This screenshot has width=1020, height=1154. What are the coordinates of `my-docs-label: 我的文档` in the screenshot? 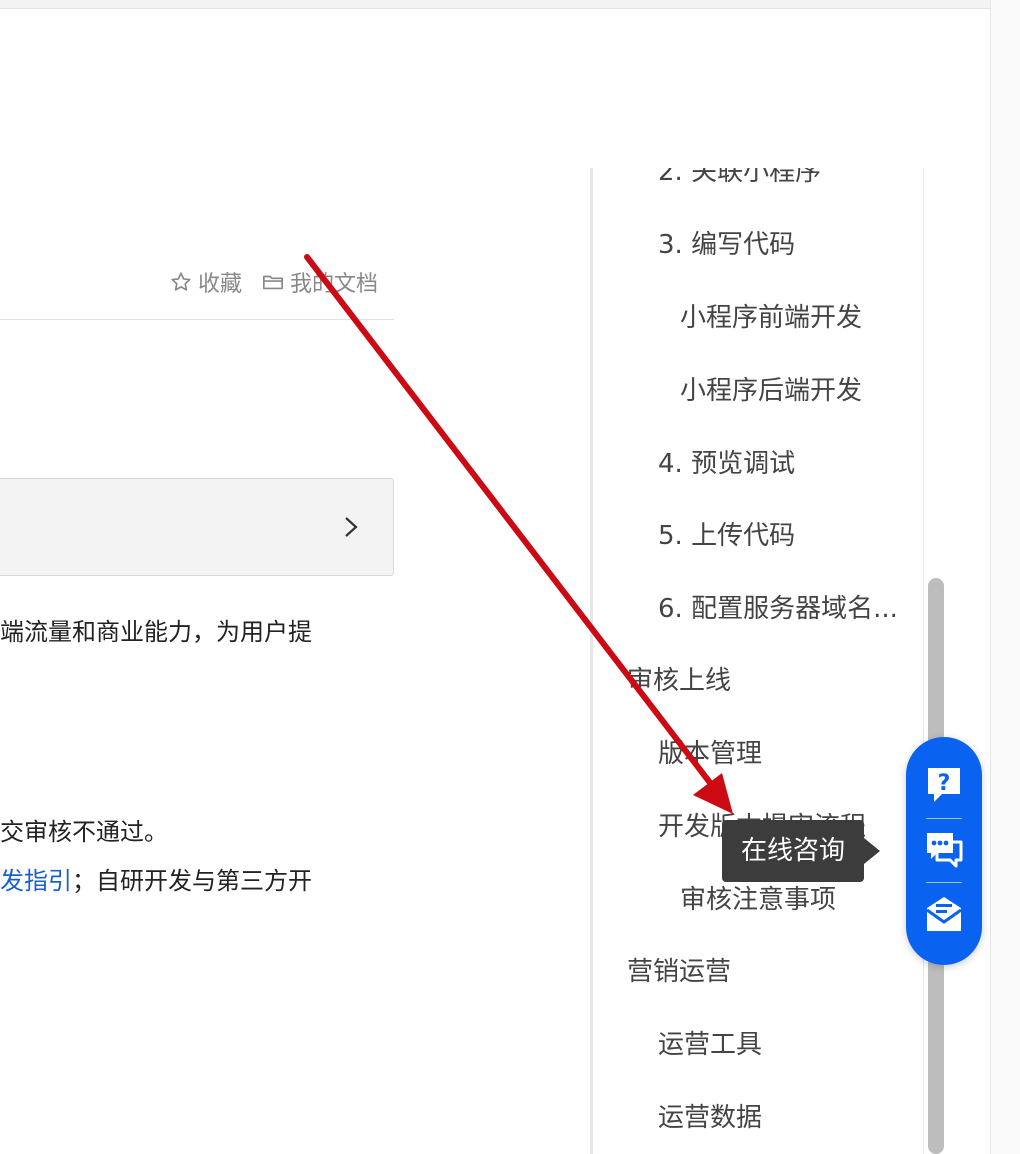 It's located at (334, 284).